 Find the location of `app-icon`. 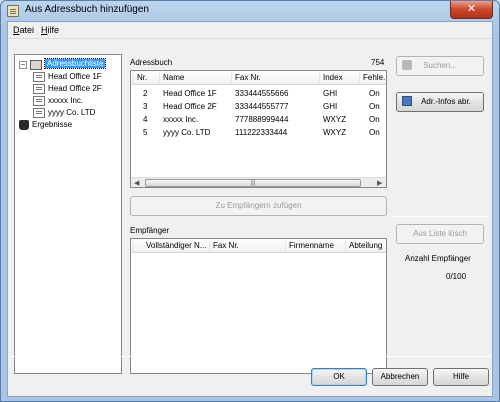

app-icon is located at coordinates (13, 11).